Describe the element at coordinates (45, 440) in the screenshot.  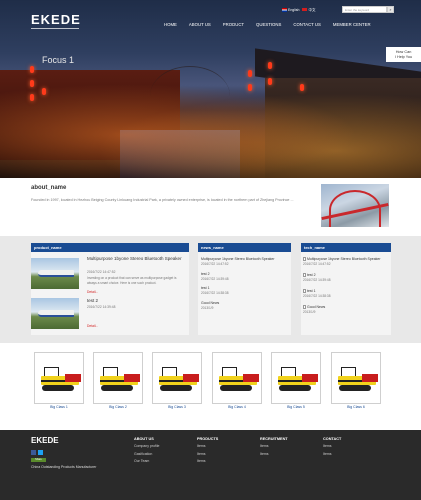
I see `footer-logo: EKEDE` at that location.